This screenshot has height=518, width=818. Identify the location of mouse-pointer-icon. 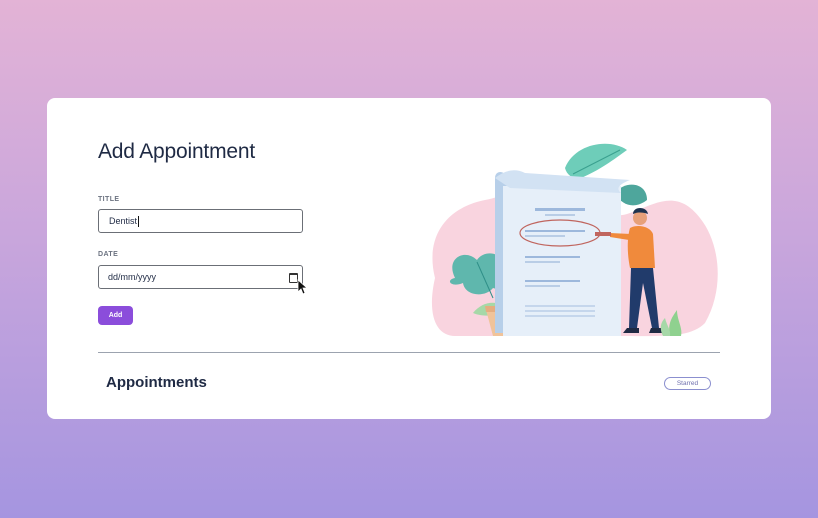
(302, 287).